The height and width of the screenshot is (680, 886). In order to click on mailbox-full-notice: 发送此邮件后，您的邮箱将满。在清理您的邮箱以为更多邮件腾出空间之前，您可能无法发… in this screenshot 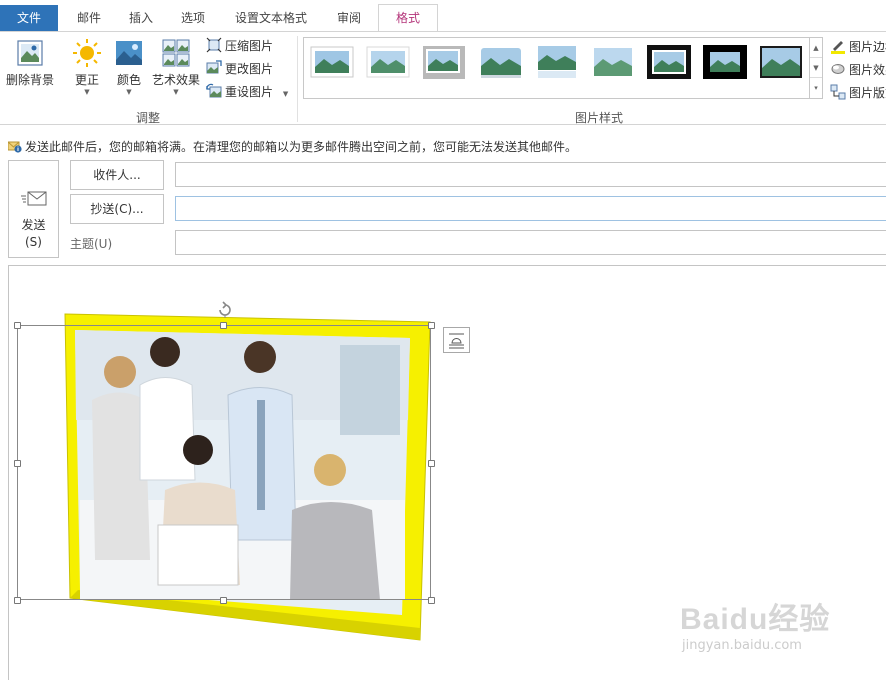, I will do `click(292, 146)`.